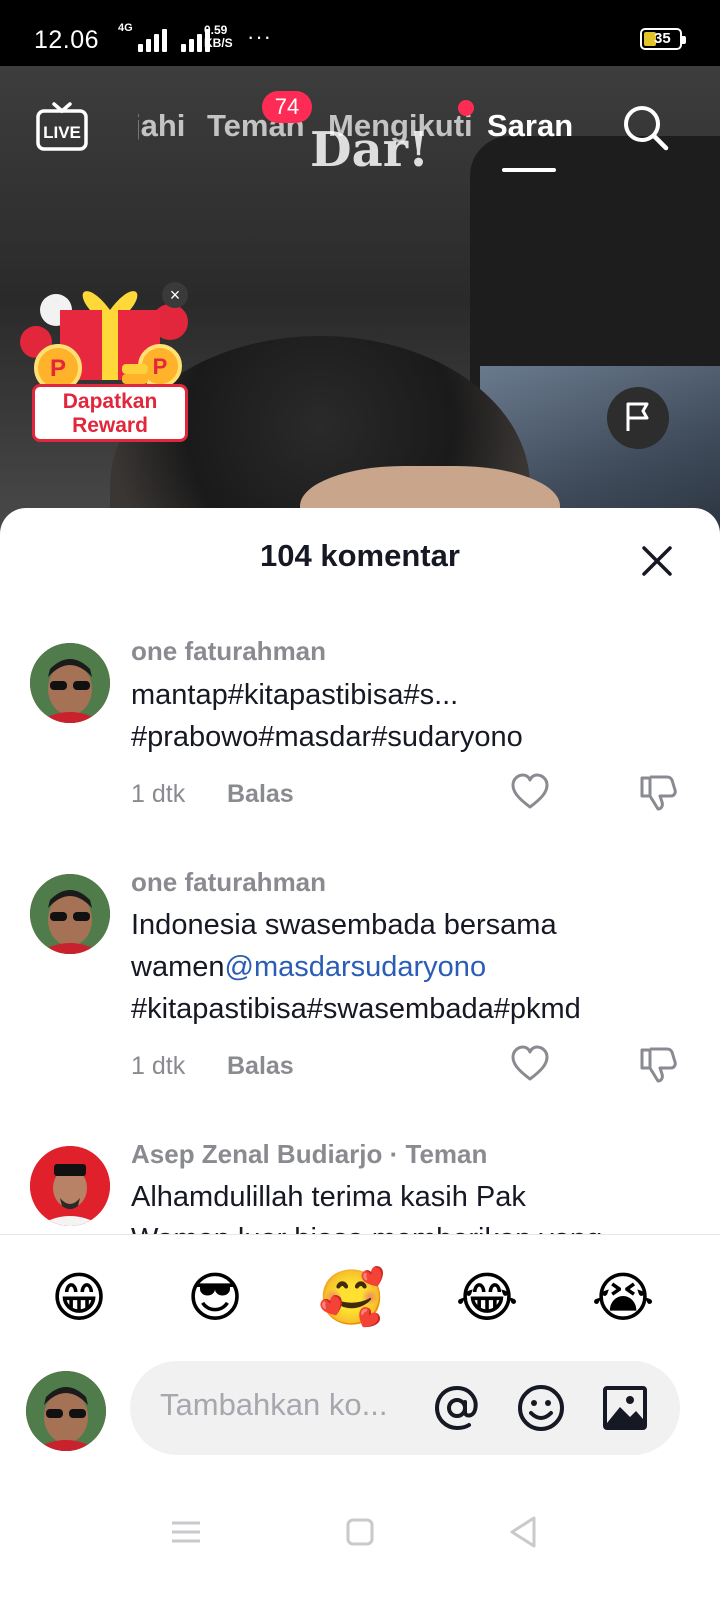 The image size is (720, 1600). I want to click on home-icon, so click(360, 1532).